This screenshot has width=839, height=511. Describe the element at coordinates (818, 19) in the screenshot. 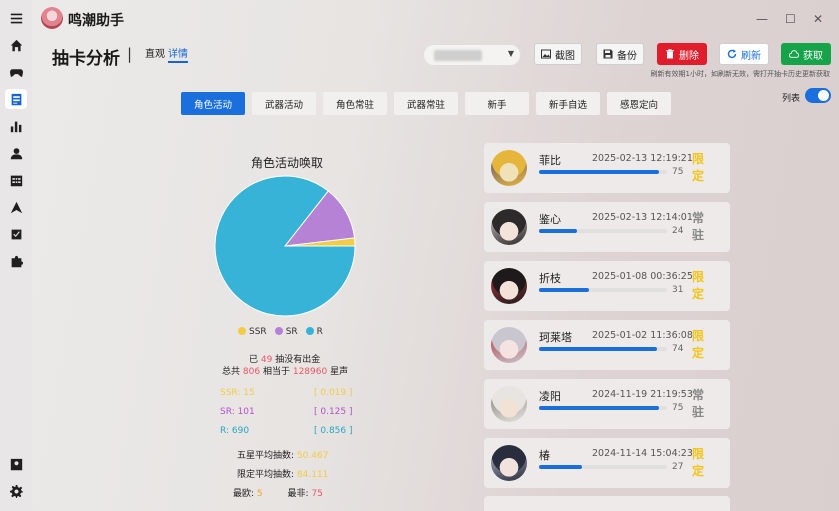

I see `close-button: ✕` at that location.